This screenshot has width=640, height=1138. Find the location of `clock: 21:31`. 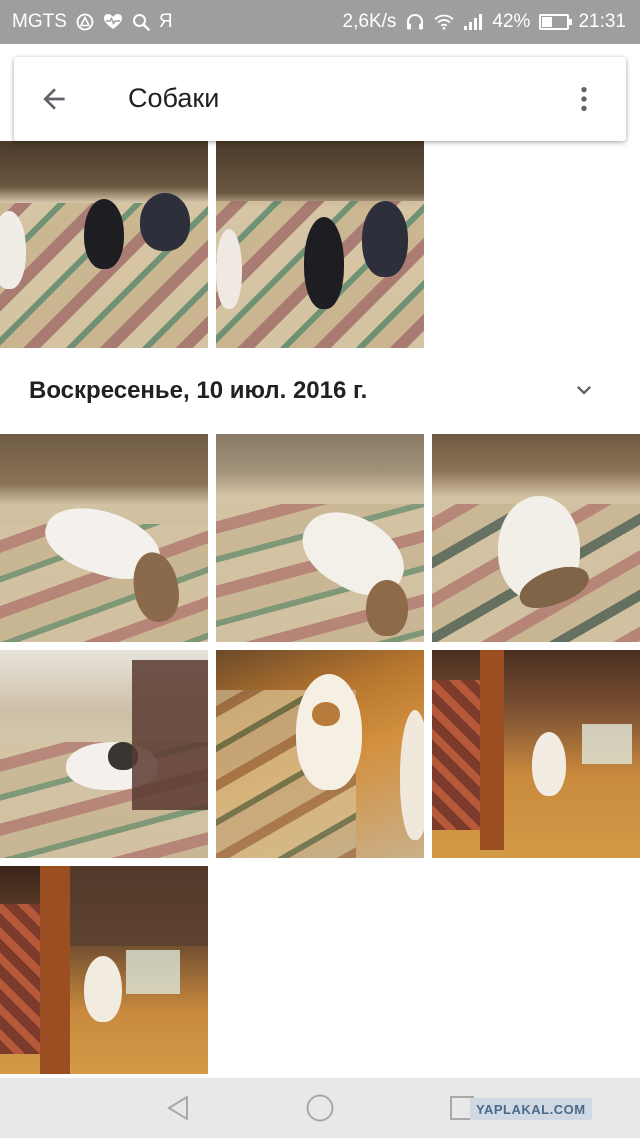

clock: 21:31 is located at coordinates (602, 21).